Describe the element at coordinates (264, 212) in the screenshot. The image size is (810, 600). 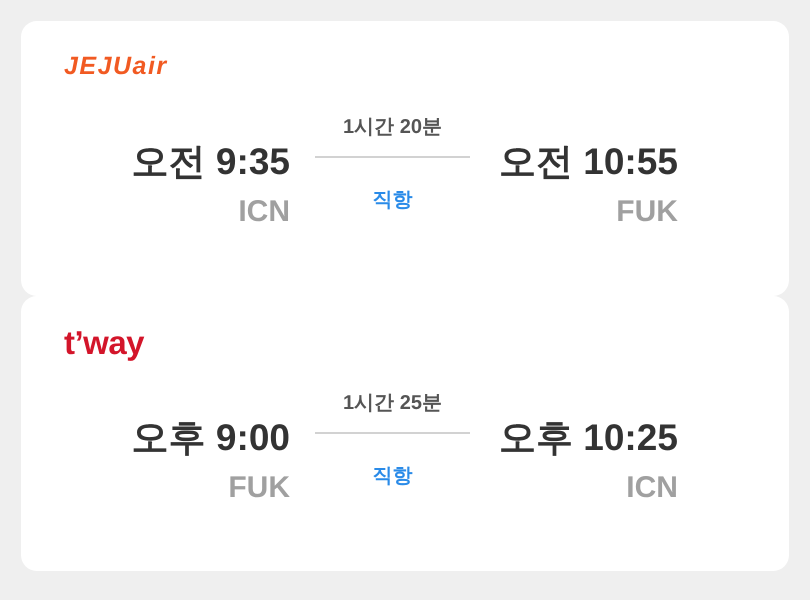
I see `departure-airport-code: ICN` at that location.